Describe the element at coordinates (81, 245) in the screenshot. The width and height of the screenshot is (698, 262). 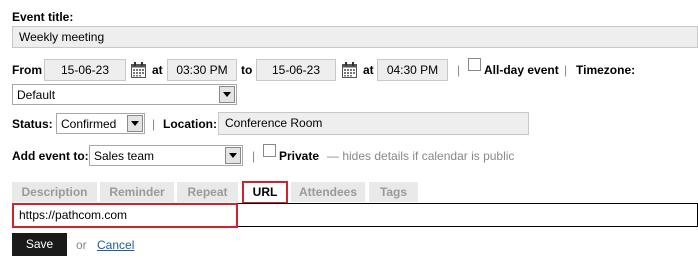
I see `or-text: or` at that location.